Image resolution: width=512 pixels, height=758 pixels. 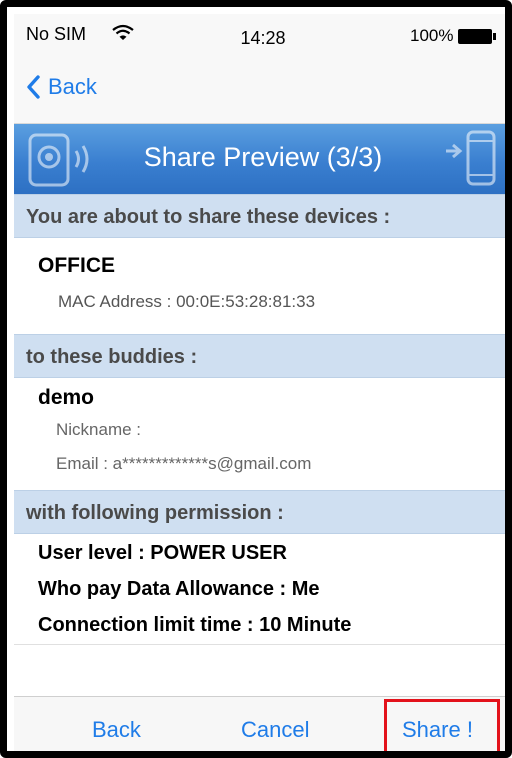 I want to click on buddy-nickname: Nickname :, so click(x=99, y=429).